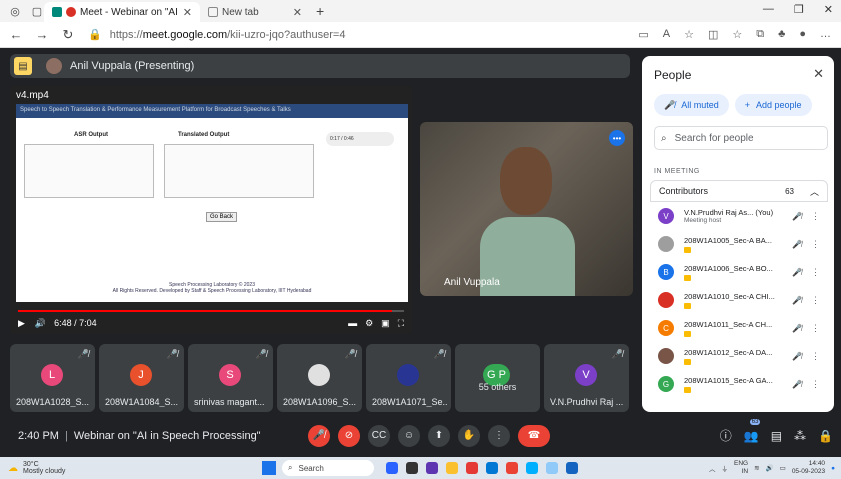  Describe the element at coordinates (369, 323) in the screenshot. I see `settings-icon: ⚙` at that location.